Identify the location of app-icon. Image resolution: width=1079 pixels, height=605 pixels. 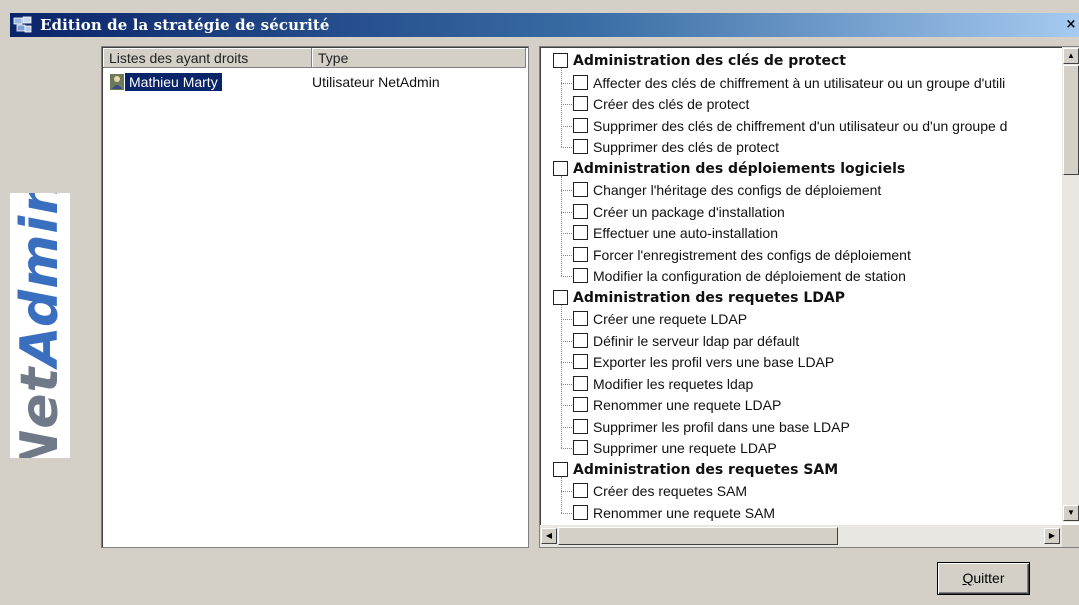
(22, 24).